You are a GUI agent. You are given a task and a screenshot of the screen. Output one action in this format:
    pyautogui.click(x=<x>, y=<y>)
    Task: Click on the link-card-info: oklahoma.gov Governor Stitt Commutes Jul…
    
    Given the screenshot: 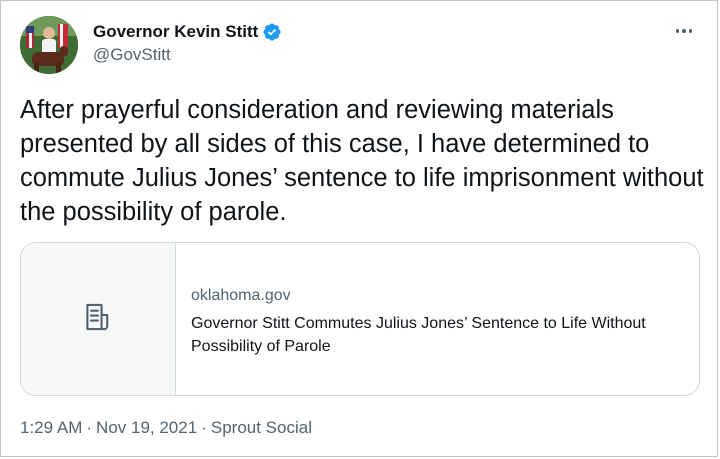 What is the action you would take?
    pyautogui.click(x=431, y=322)
    